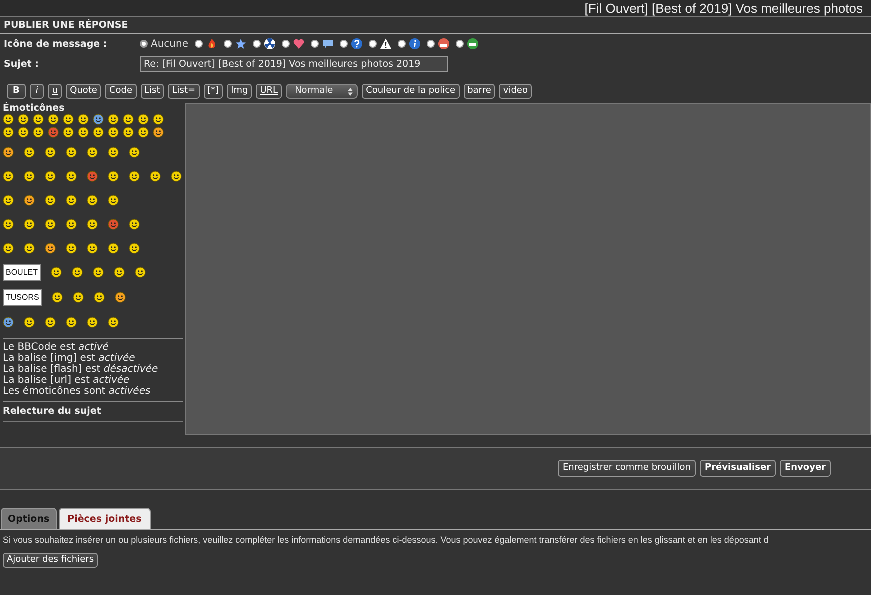  What do you see at coordinates (738, 468) in the screenshot?
I see `action-button: Prévisualiser` at bounding box center [738, 468].